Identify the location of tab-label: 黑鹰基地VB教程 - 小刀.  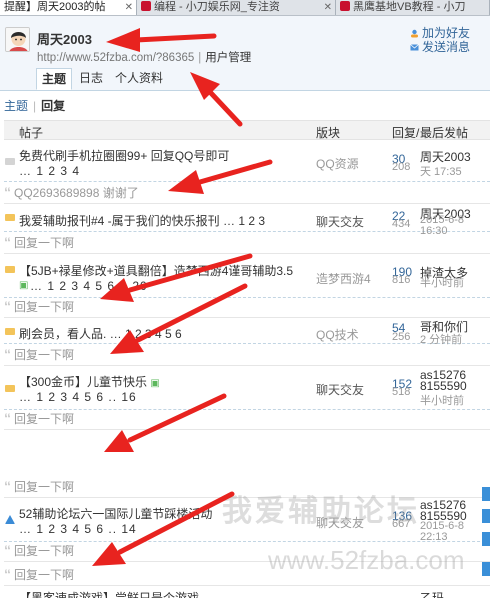
(409, 7).